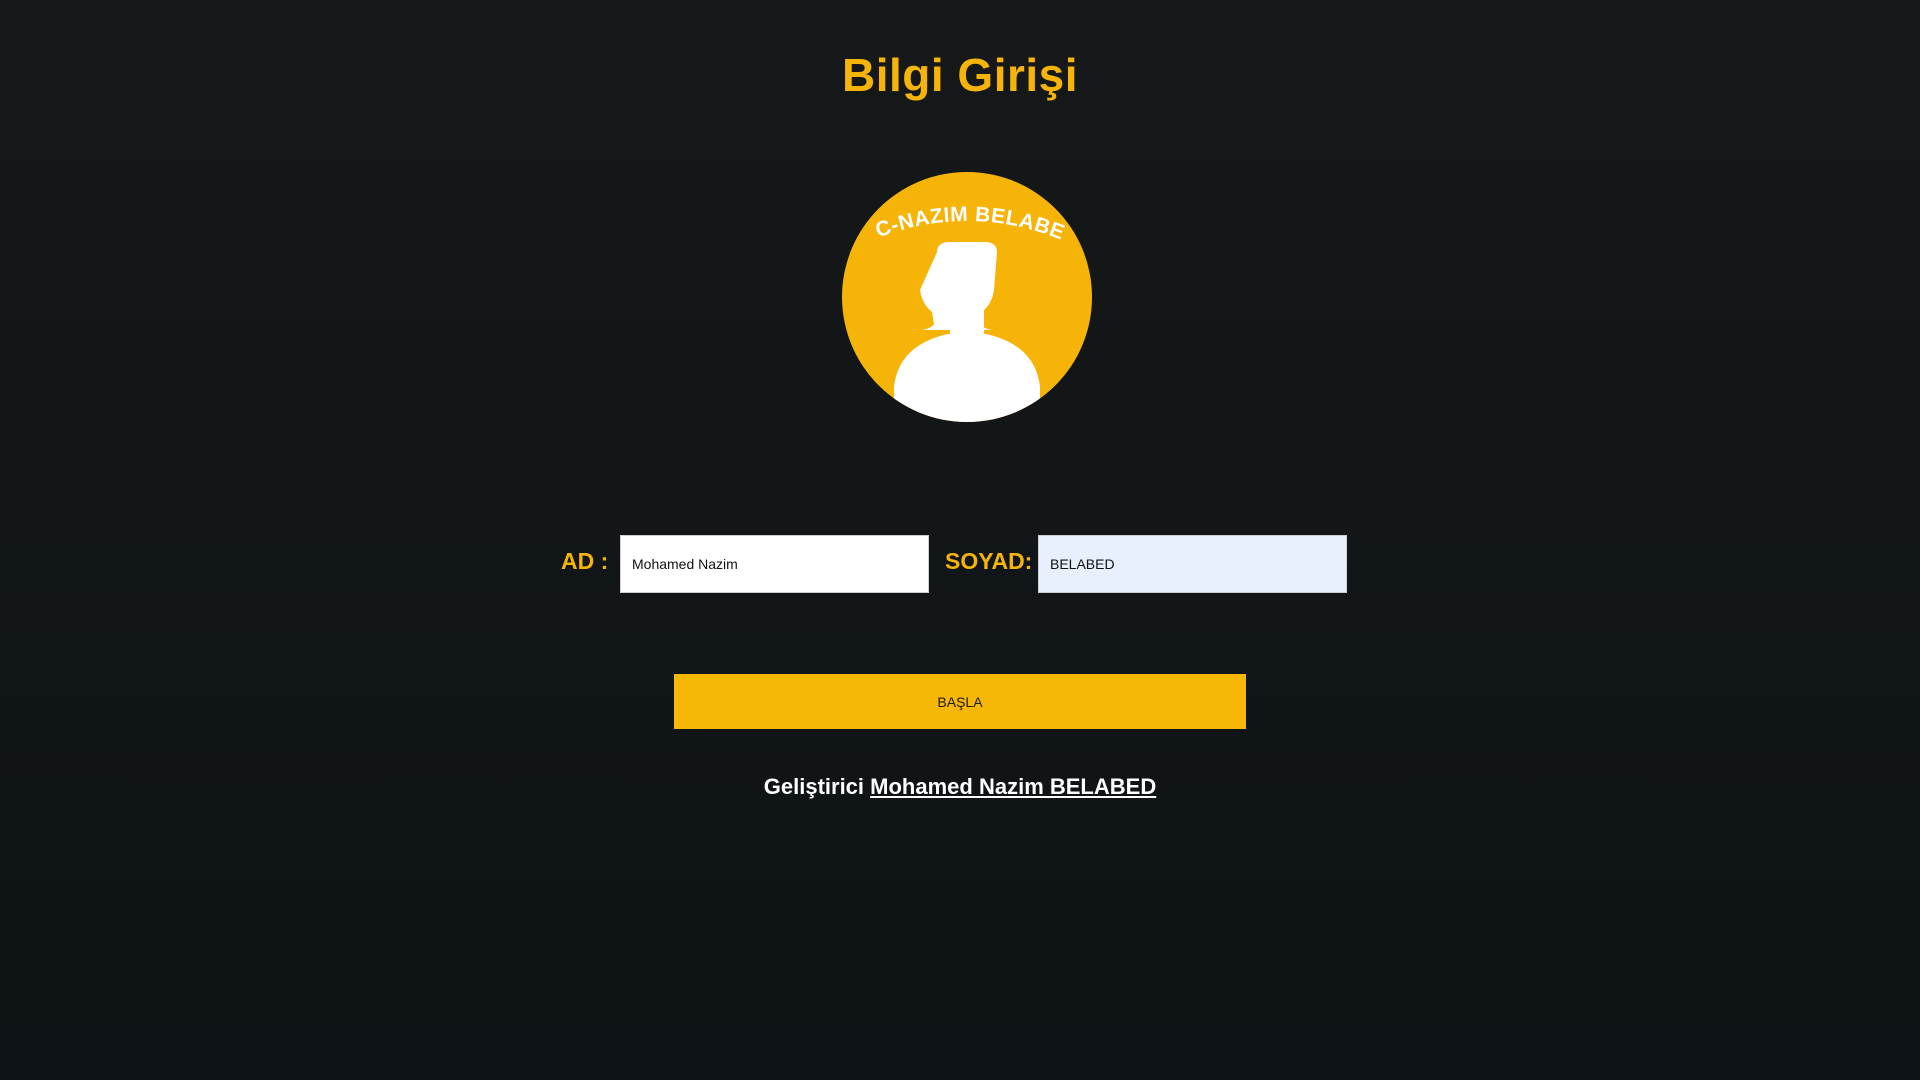 The width and height of the screenshot is (1920, 1080). What do you see at coordinates (1013, 786) in the screenshot?
I see `developer-name-link: Mohamed Nazim BELABED` at bounding box center [1013, 786].